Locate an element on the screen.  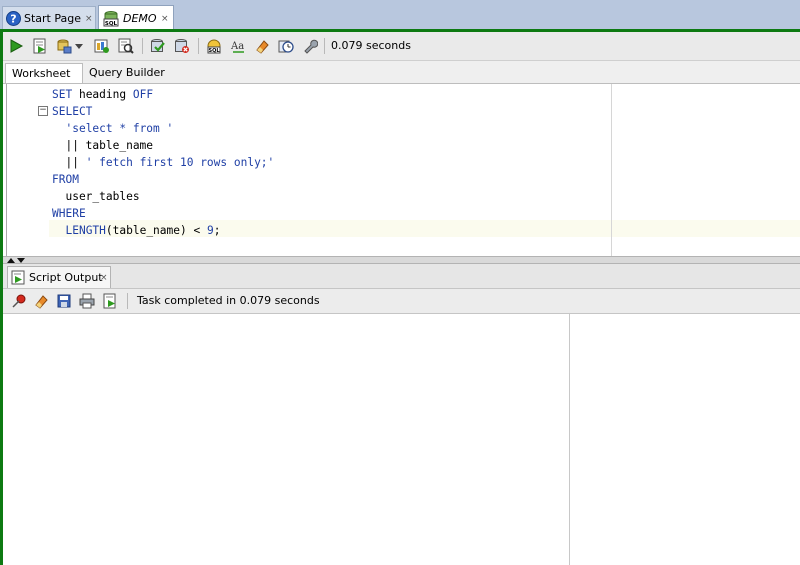
code-line: || table_name is located at coordinates (102, 145).